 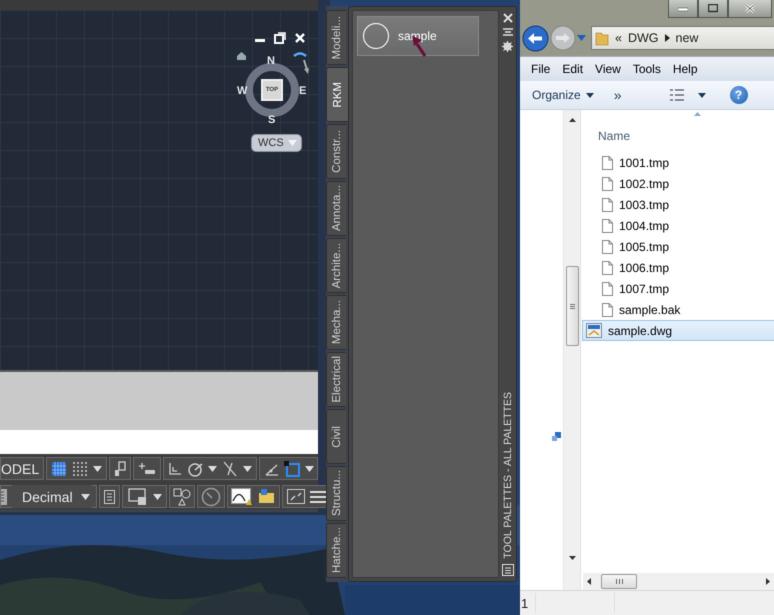 I want to click on network-icon, so click(x=556, y=436).